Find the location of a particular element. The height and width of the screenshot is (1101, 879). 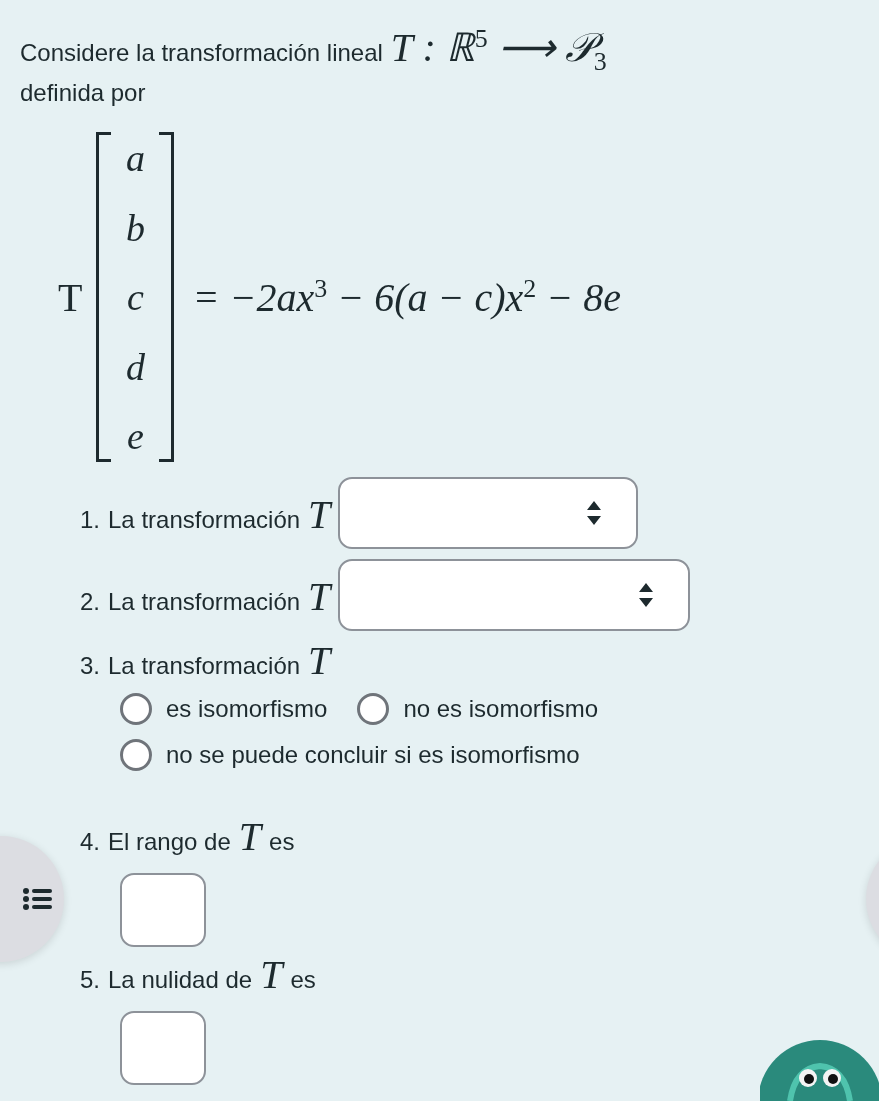

math-expression: T : ℝ$^{5}$ ⟶ 𝒫$_{3}$ is located at coordinates (498, 51).